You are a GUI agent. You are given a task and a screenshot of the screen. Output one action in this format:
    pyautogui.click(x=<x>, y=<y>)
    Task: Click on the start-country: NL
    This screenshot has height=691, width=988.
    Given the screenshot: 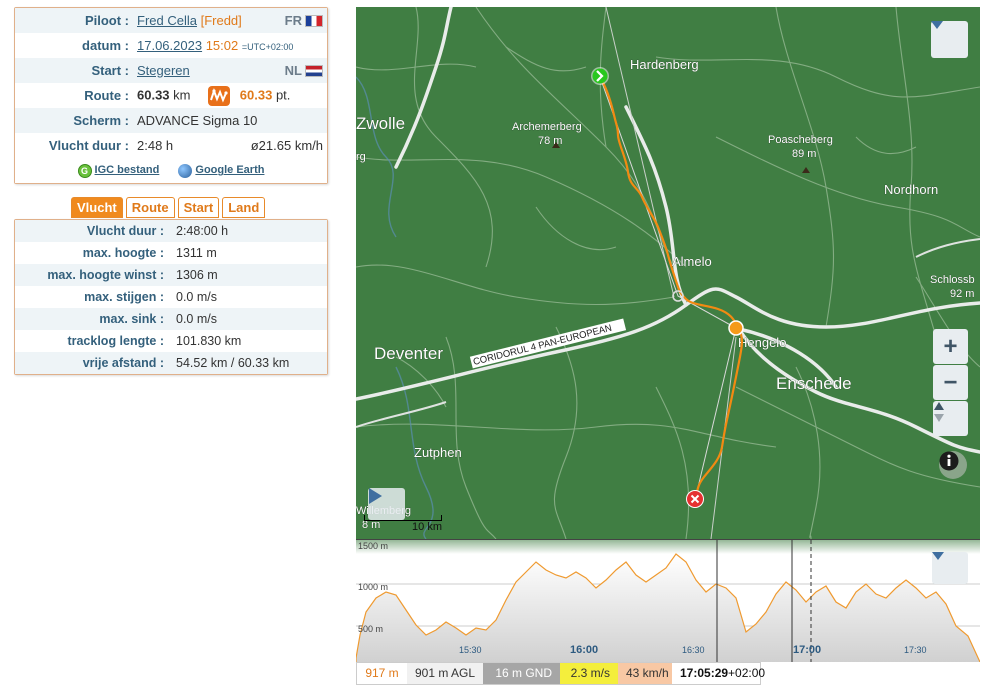 What is the action you would take?
    pyautogui.click(x=304, y=70)
    